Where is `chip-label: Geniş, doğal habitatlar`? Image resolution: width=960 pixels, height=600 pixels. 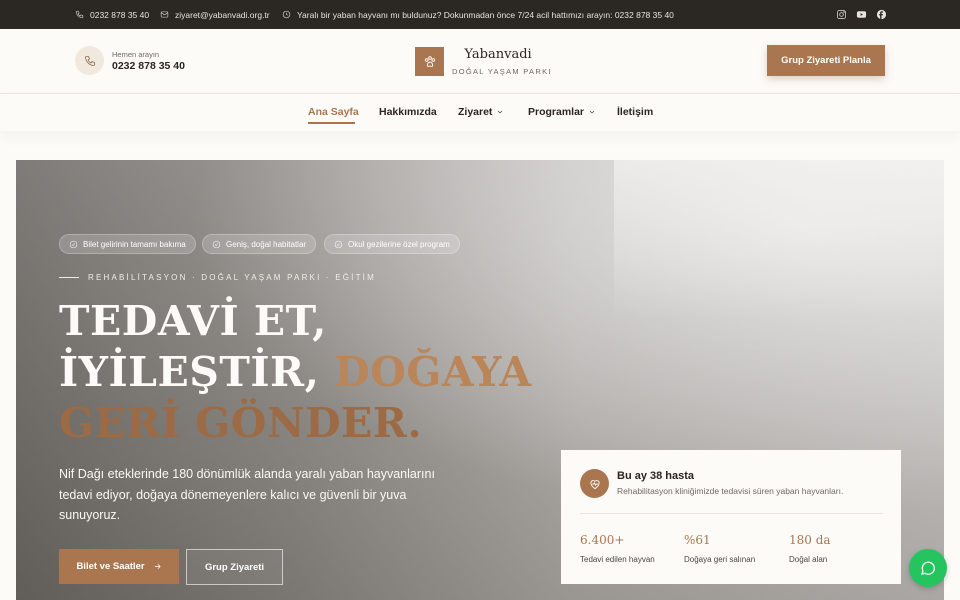
chip-label: Geniş, doğal habitatlar is located at coordinates (266, 244).